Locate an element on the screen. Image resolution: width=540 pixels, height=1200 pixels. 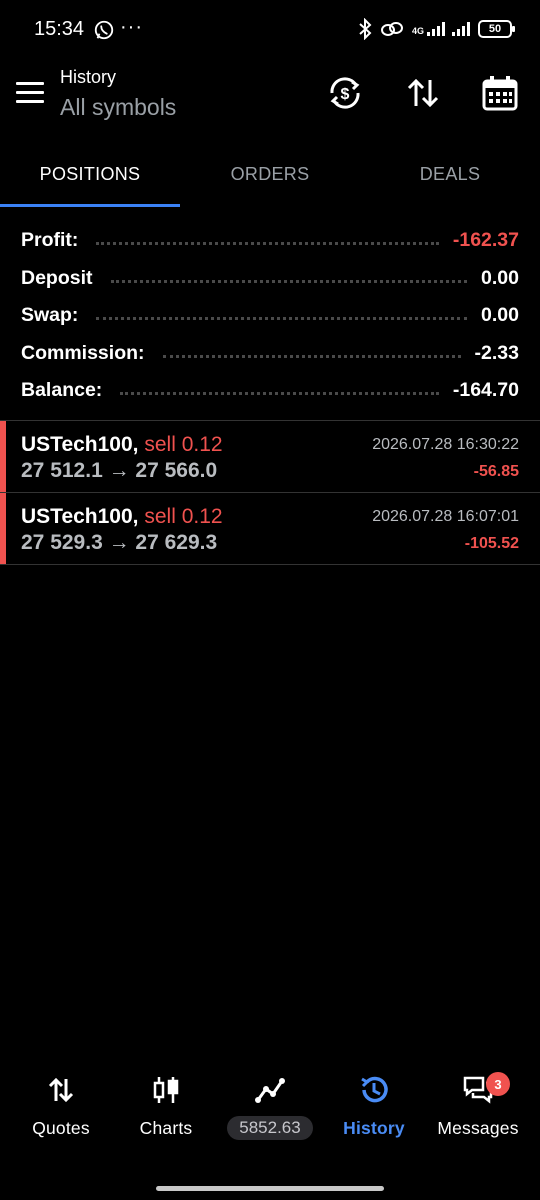
position-time: 2026.07.28 16:30:22 is located at coordinates (445, 444).